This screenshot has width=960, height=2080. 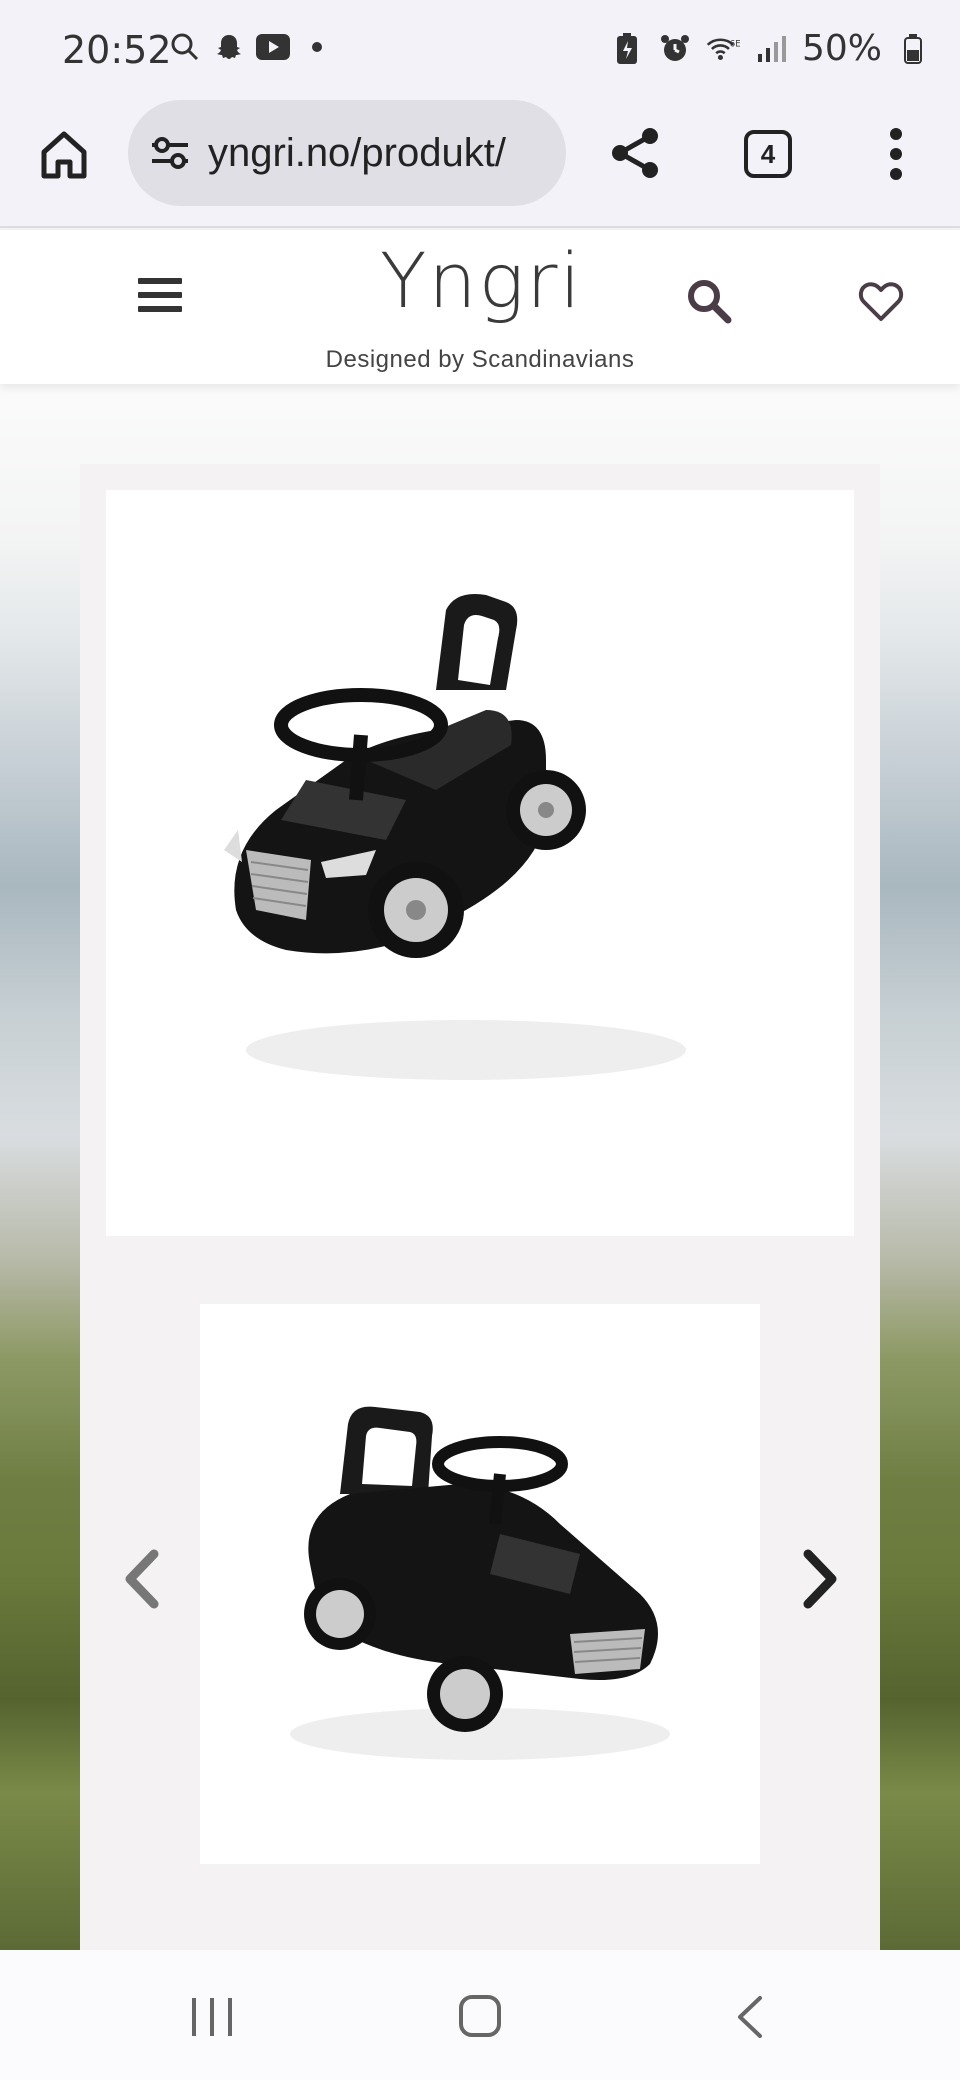 I want to click on share-icon, so click(x=635, y=153).